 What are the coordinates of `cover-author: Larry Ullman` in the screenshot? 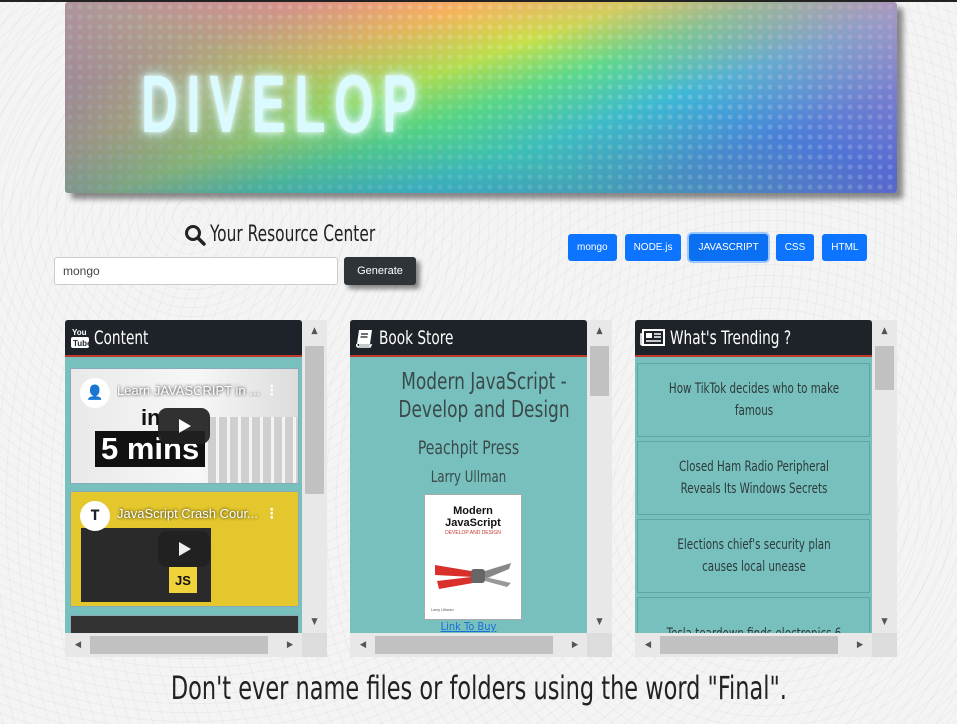 It's located at (442, 609).